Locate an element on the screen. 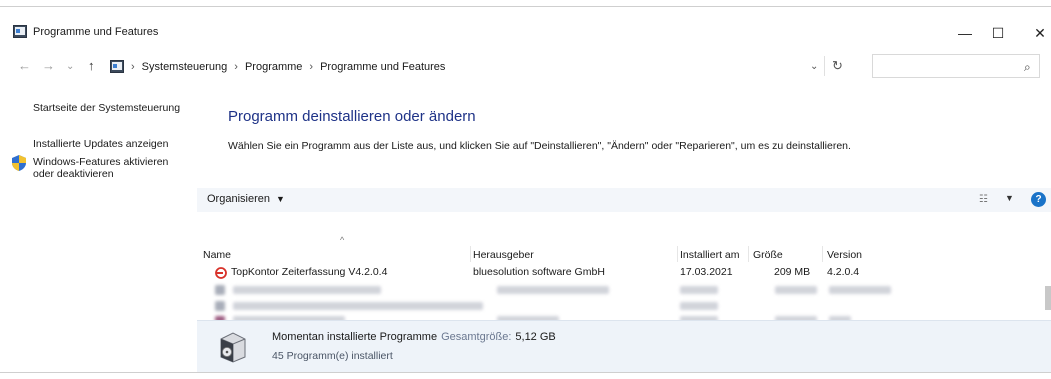  maximize-button: ☐ is located at coordinates (998, 33).